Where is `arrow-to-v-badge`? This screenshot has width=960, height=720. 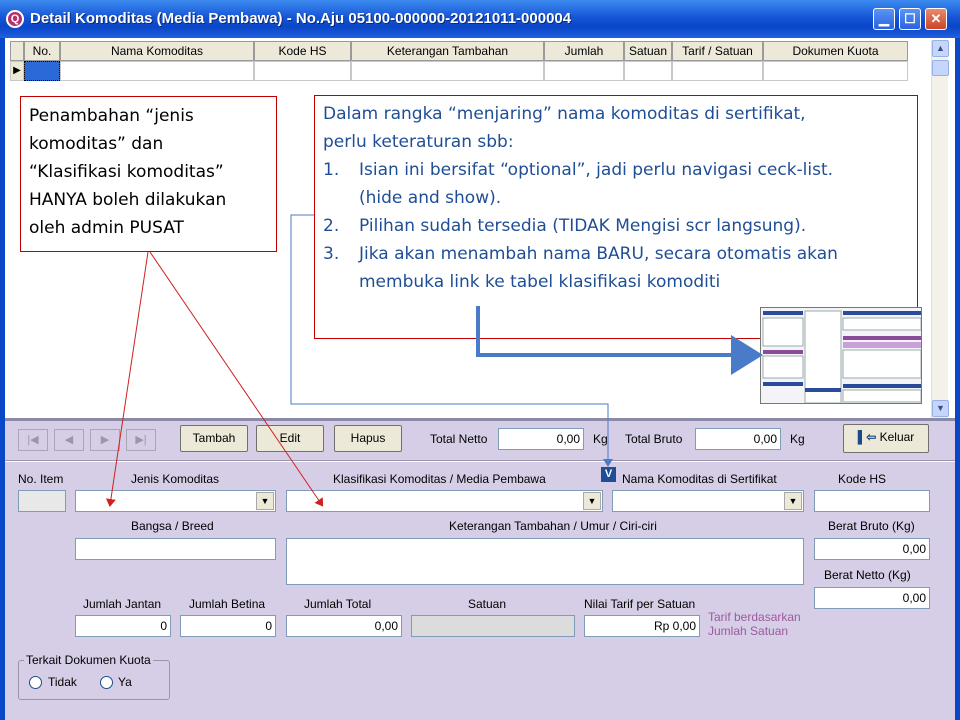
arrow-to-v-badge is located at coordinates (451, 340).